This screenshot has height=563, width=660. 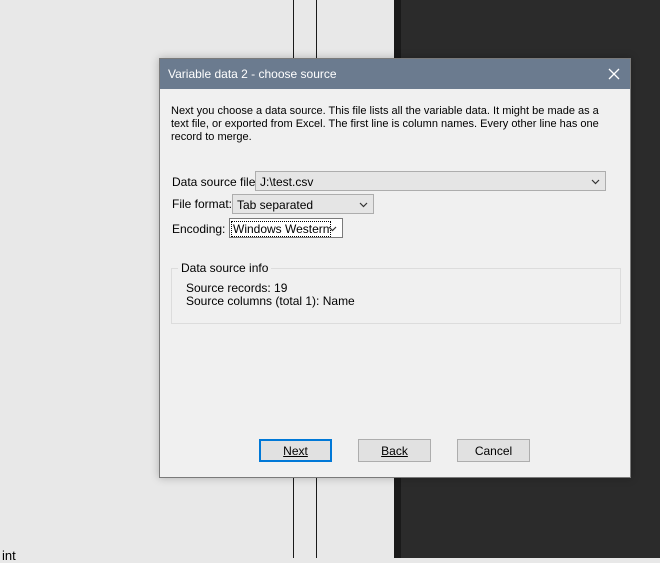 I want to click on source-records-text: Source records: 19, so click(x=237, y=288).